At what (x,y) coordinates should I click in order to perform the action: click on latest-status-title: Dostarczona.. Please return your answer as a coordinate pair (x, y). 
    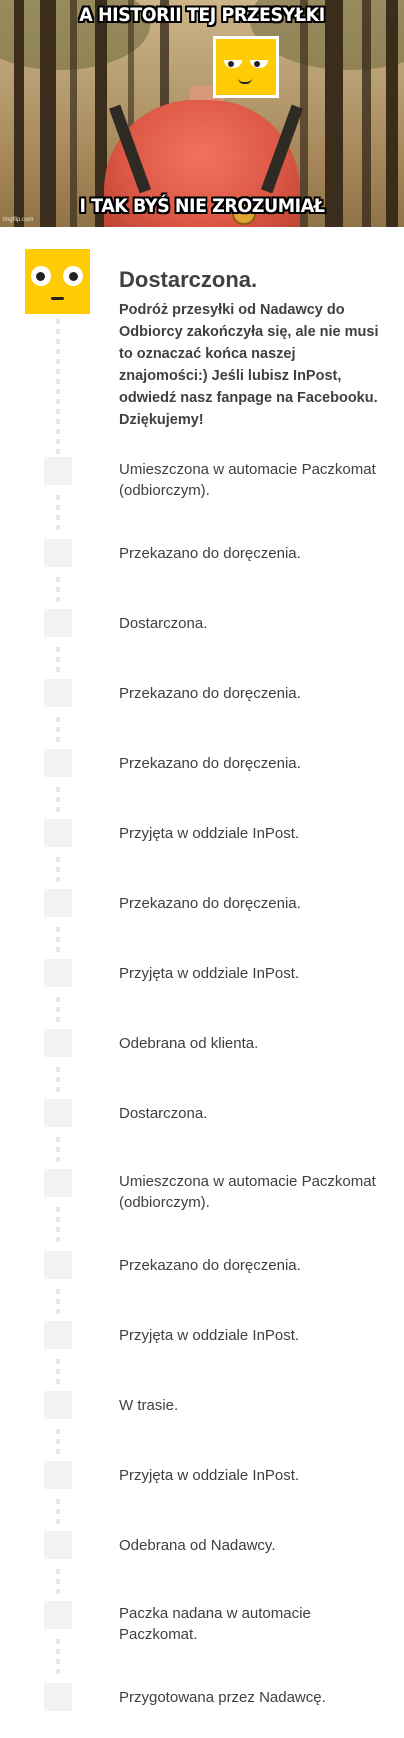
    Looking at the image, I should click on (188, 279).